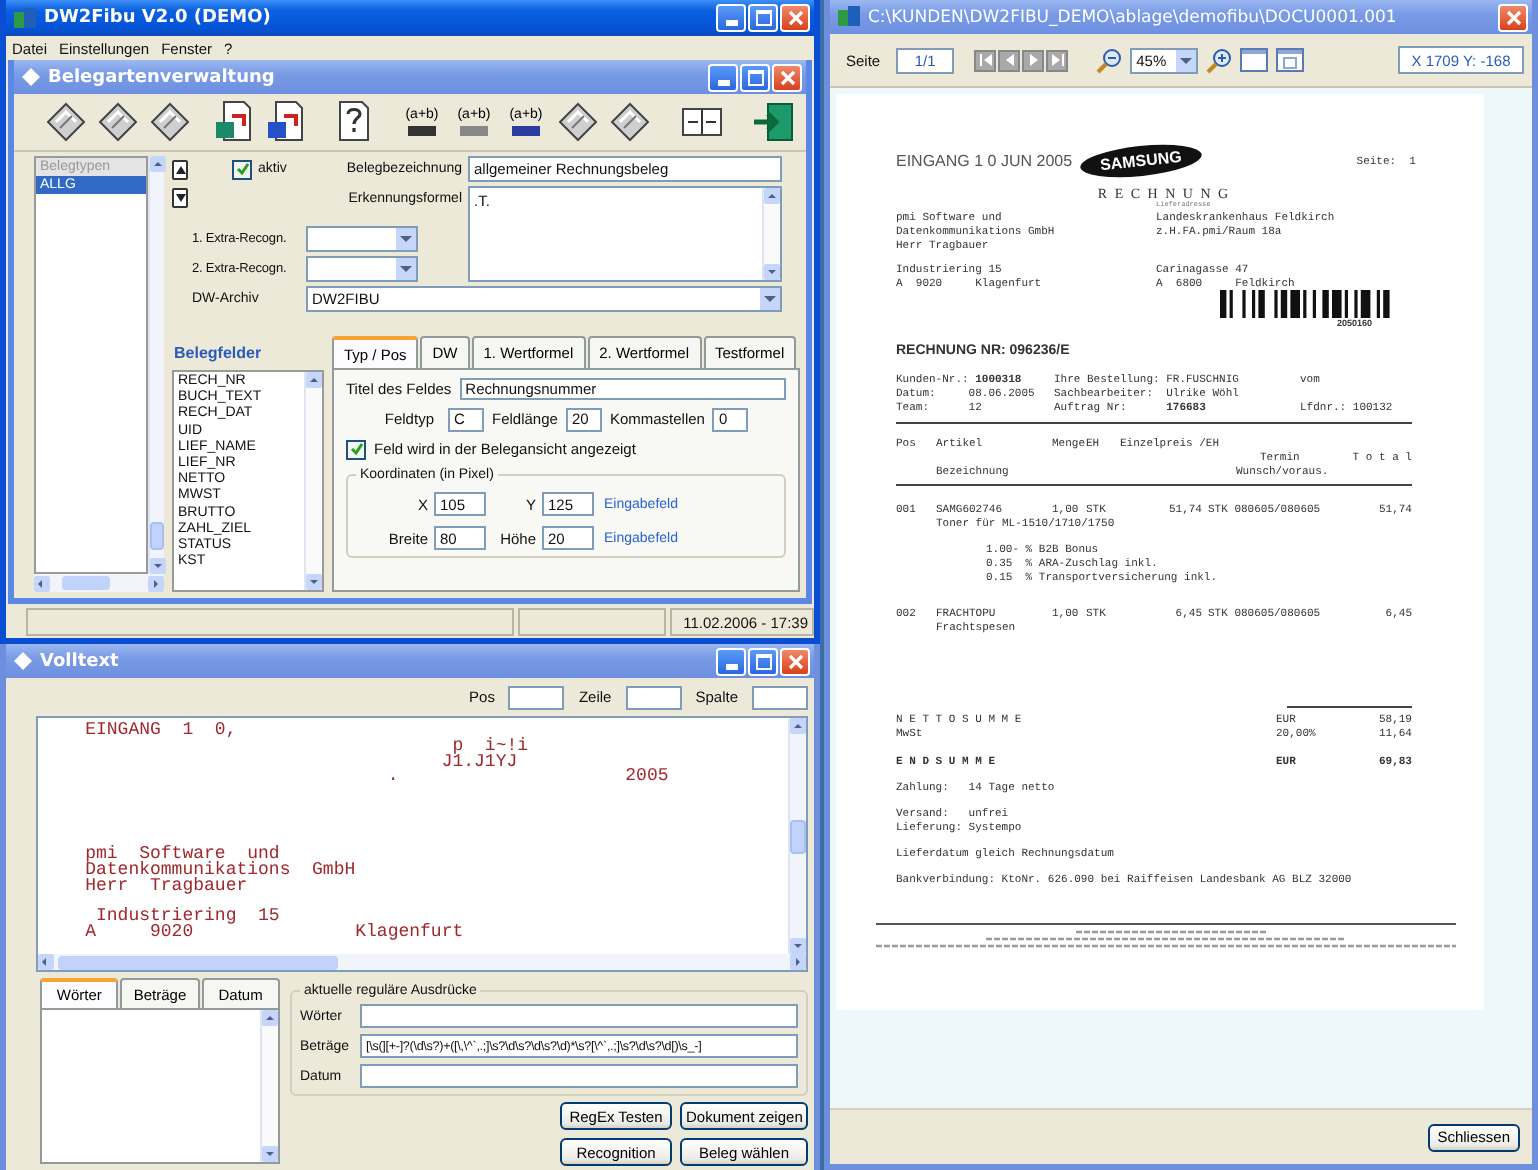 Image resolution: width=1538 pixels, height=1170 pixels. I want to click on ocr-text: EINGANG 1 0, p i~!i J1.J1YJ . 2005 pmi Software und Datenkommunikations GmbH Herr Tragbauer Industriering 15 A 9020 Klagenfurt, so click(377, 832).